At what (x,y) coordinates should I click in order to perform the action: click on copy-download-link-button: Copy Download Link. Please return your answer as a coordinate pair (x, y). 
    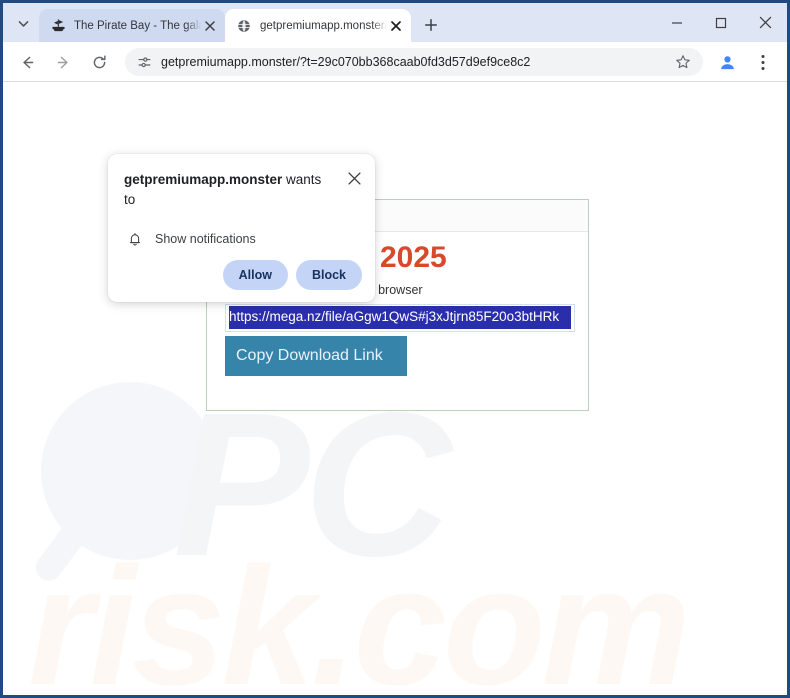
    Looking at the image, I should click on (316, 355).